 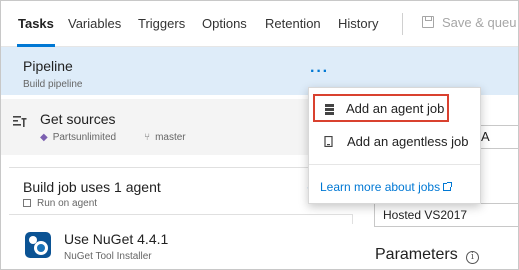 I want to click on agentless-job-icon, so click(x=328, y=141).